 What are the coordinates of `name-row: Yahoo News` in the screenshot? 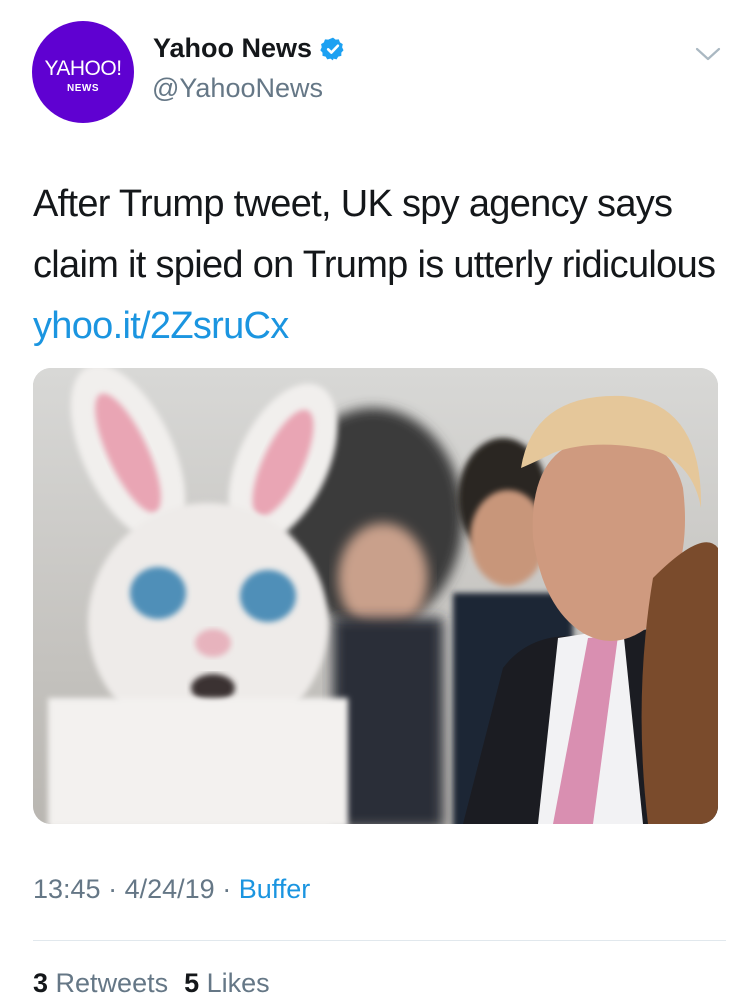 It's located at (249, 48).